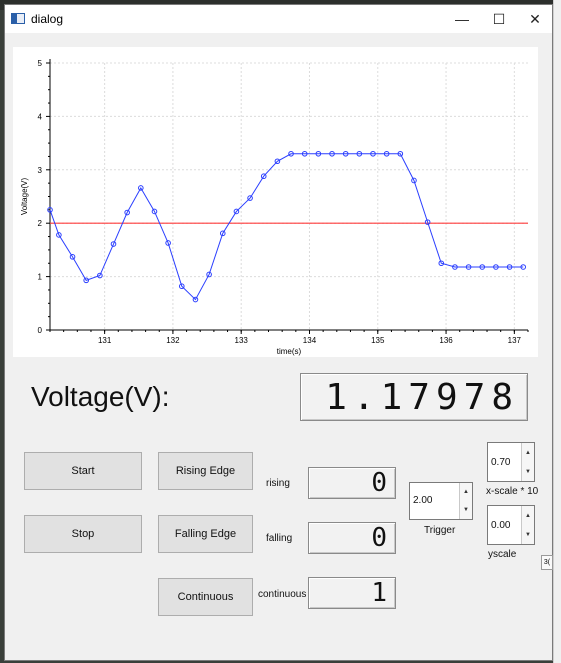 The width and height of the screenshot is (561, 663). Describe the element at coordinates (499, 19) in the screenshot. I see `maximize-button: ☐` at that location.